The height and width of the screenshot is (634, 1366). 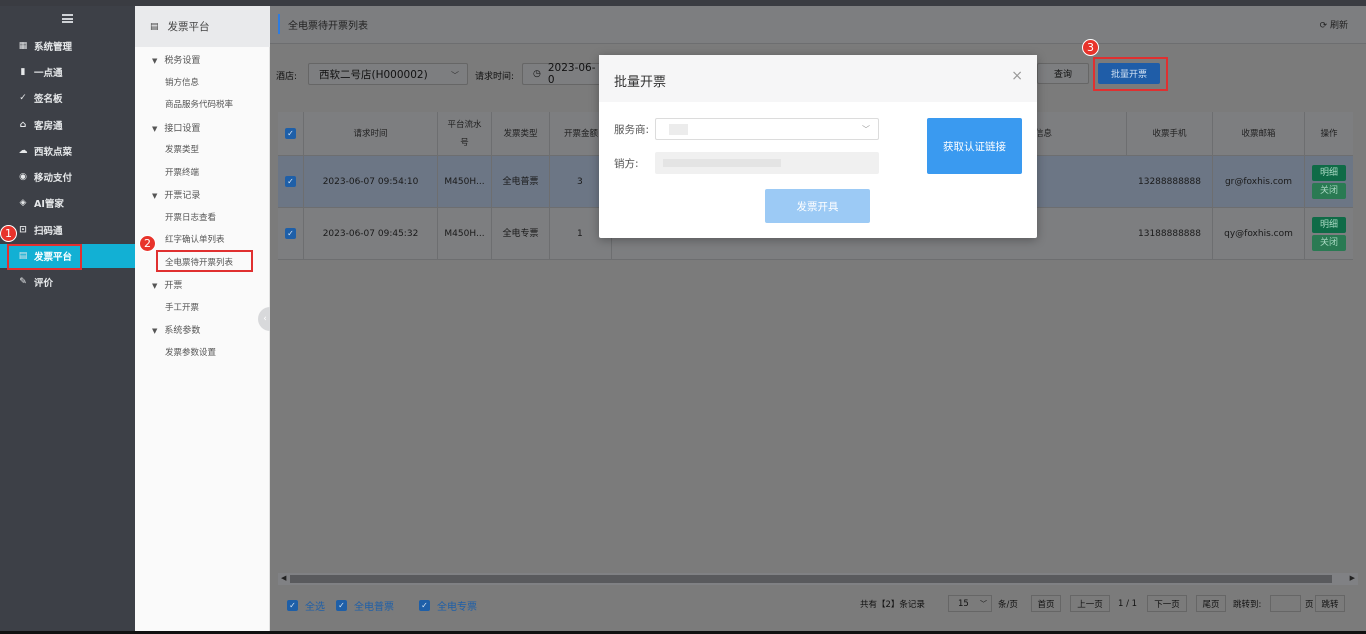 I want to click on time-input: ◷ 2023-06-0, so click(x=562, y=74).